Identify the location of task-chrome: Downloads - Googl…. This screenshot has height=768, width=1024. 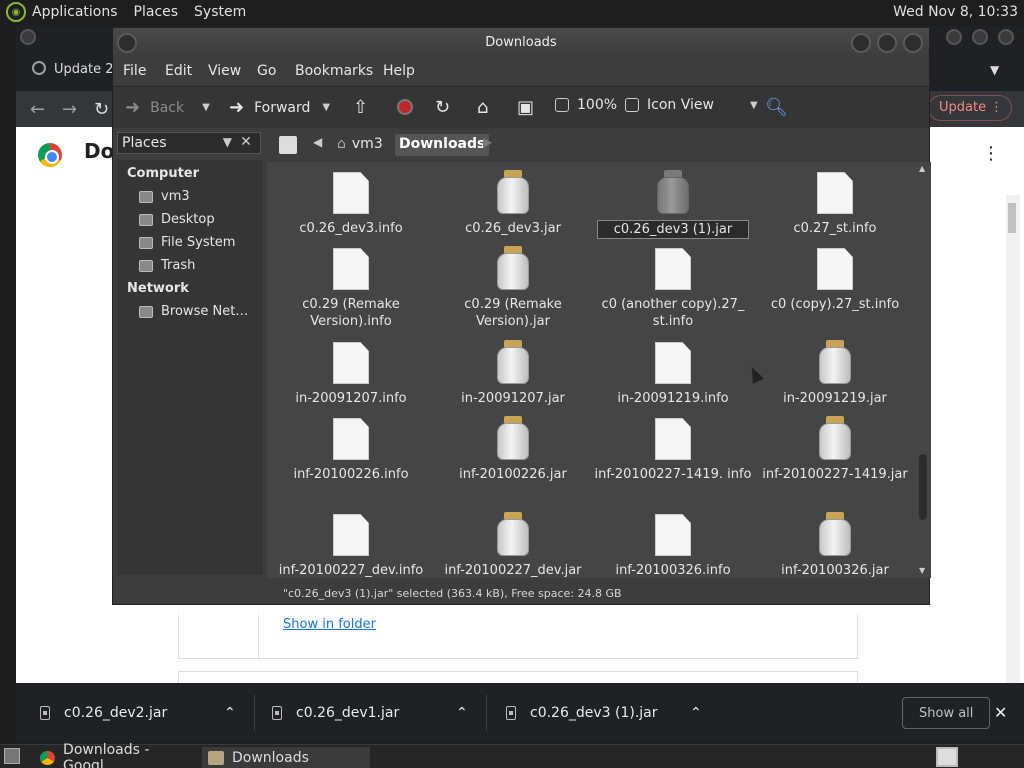
(117, 755).